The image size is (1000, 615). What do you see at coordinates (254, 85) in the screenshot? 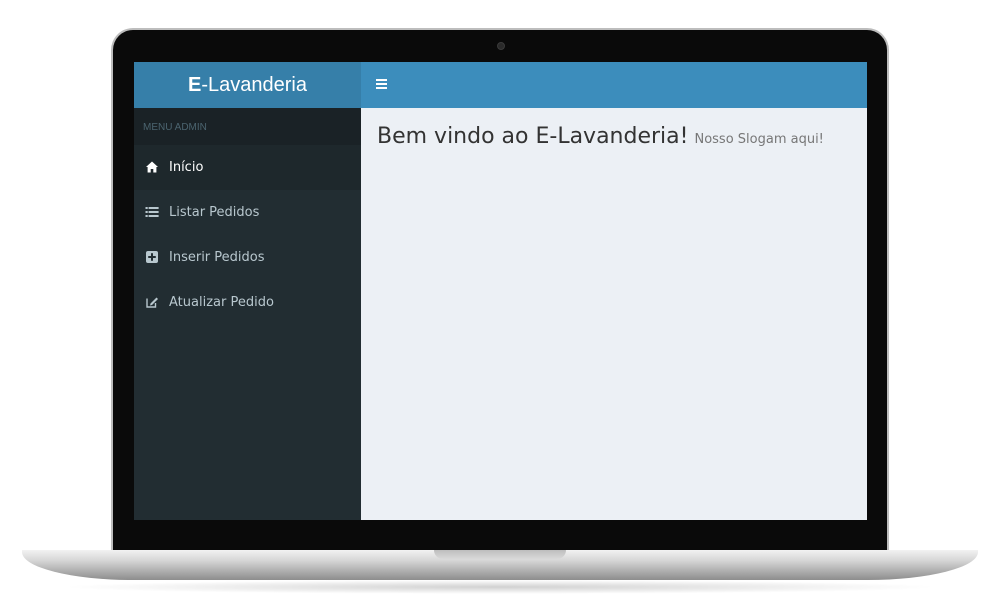
I see `logo-suffix: -Lavanderia` at bounding box center [254, 85].